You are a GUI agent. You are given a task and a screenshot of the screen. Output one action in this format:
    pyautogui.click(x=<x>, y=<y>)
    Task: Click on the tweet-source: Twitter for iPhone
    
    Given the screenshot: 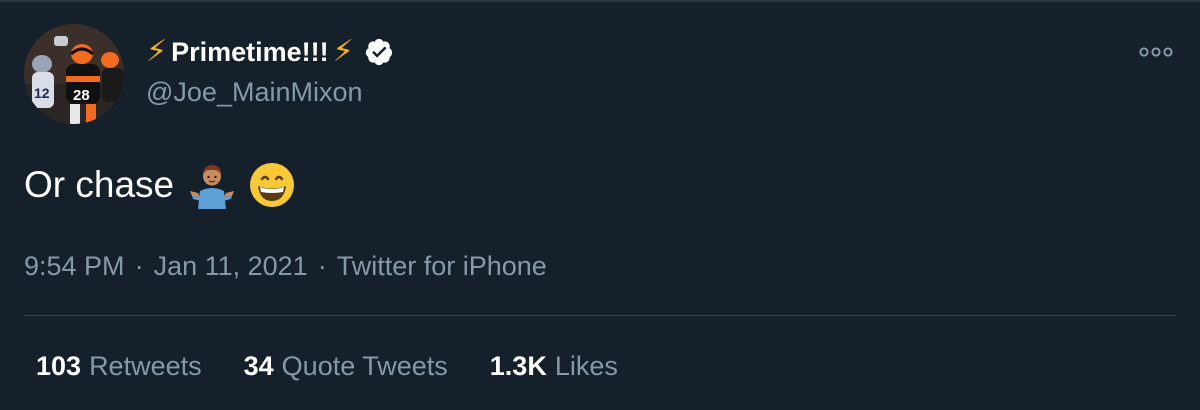 What is the action you would take?
    pyautogui.click(x=442, y=266)
    